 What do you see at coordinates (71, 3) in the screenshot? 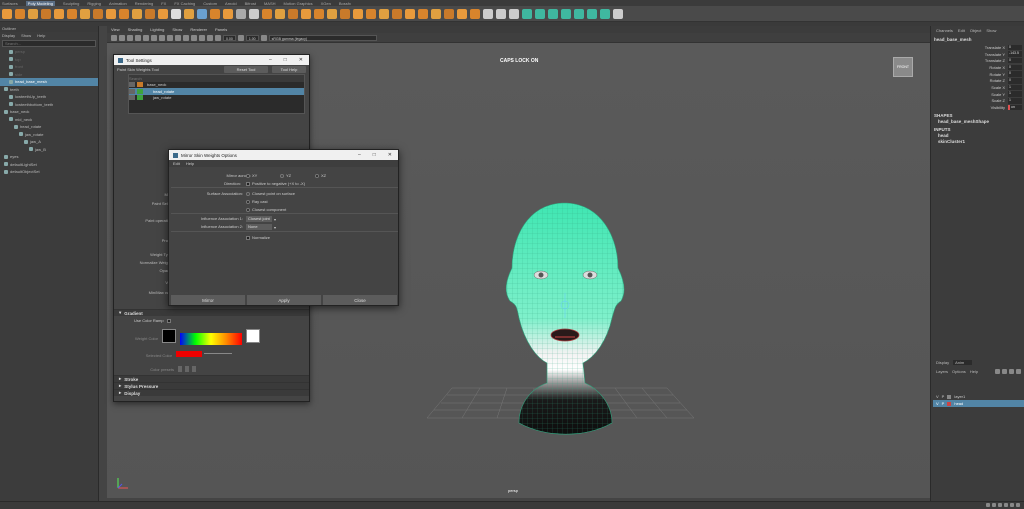
I see `shelf-tab: Sculpting` at bounding box center [71, 3].